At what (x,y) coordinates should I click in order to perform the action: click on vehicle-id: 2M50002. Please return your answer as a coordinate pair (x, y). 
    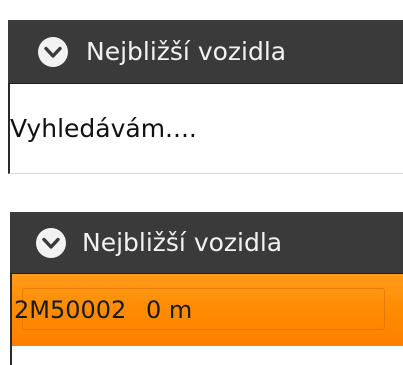
    Looking at the image, I should click on (70, 310).